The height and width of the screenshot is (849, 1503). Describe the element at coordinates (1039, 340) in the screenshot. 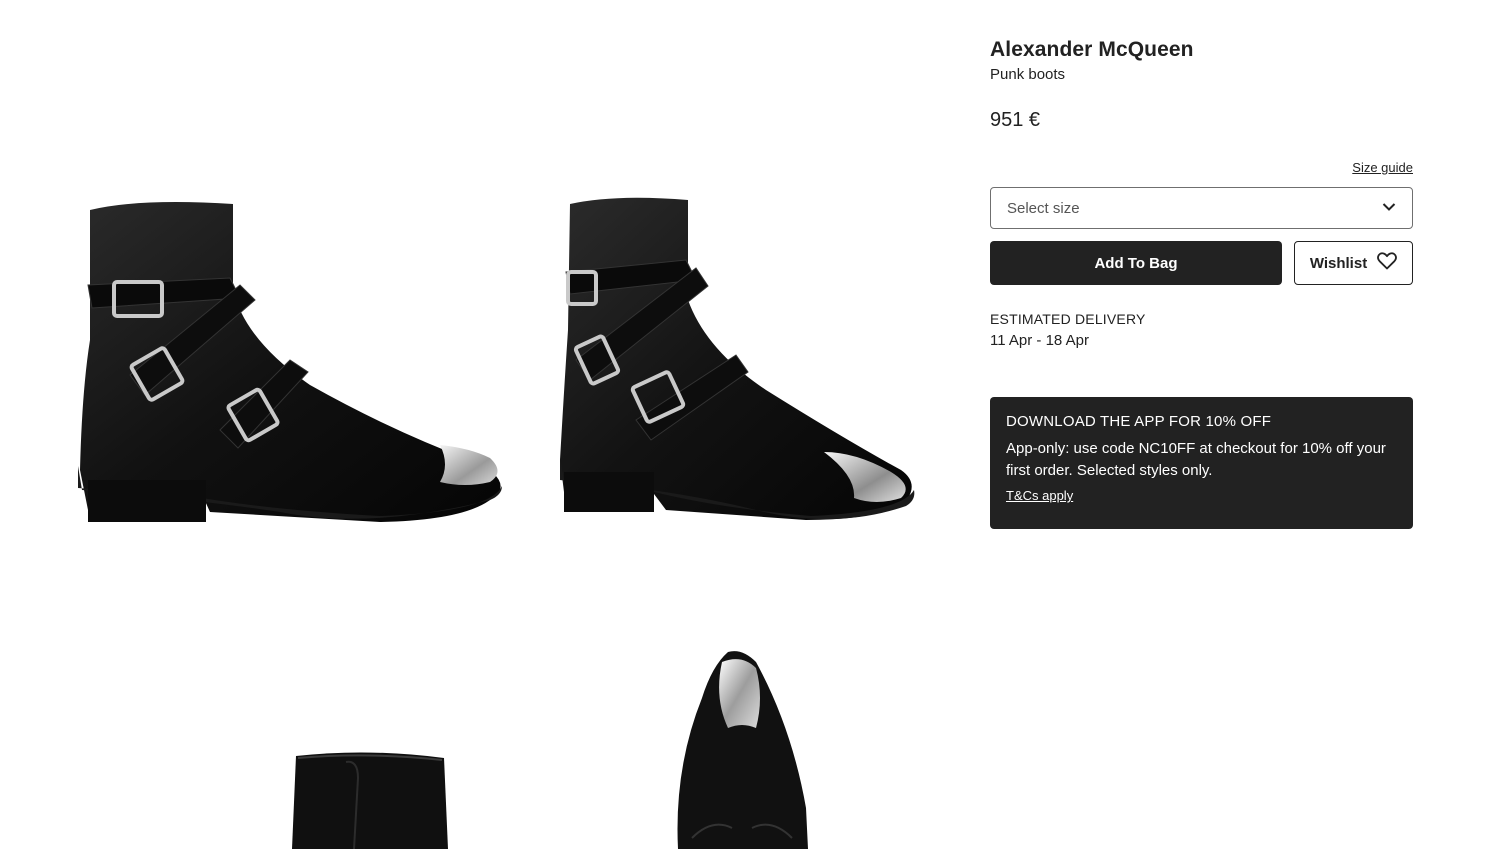

I see `delivery-dates: 11 Apr - 18 Apr` at that location.